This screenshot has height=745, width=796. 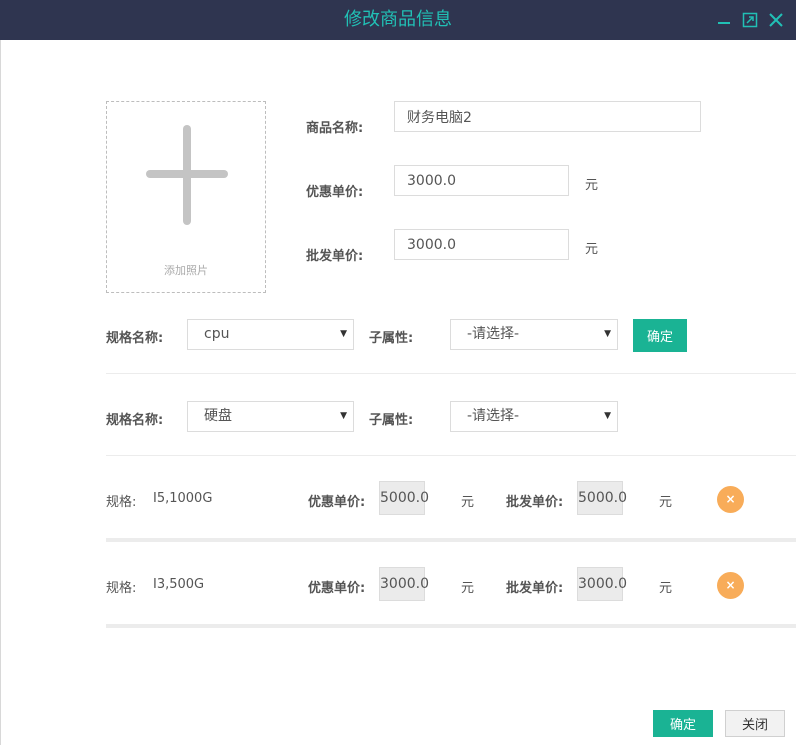 What do you see at coordinates (183, 498) in the screenshot?
I see `spec-row-value: I5,1000G` at bounding box center [183, 498].